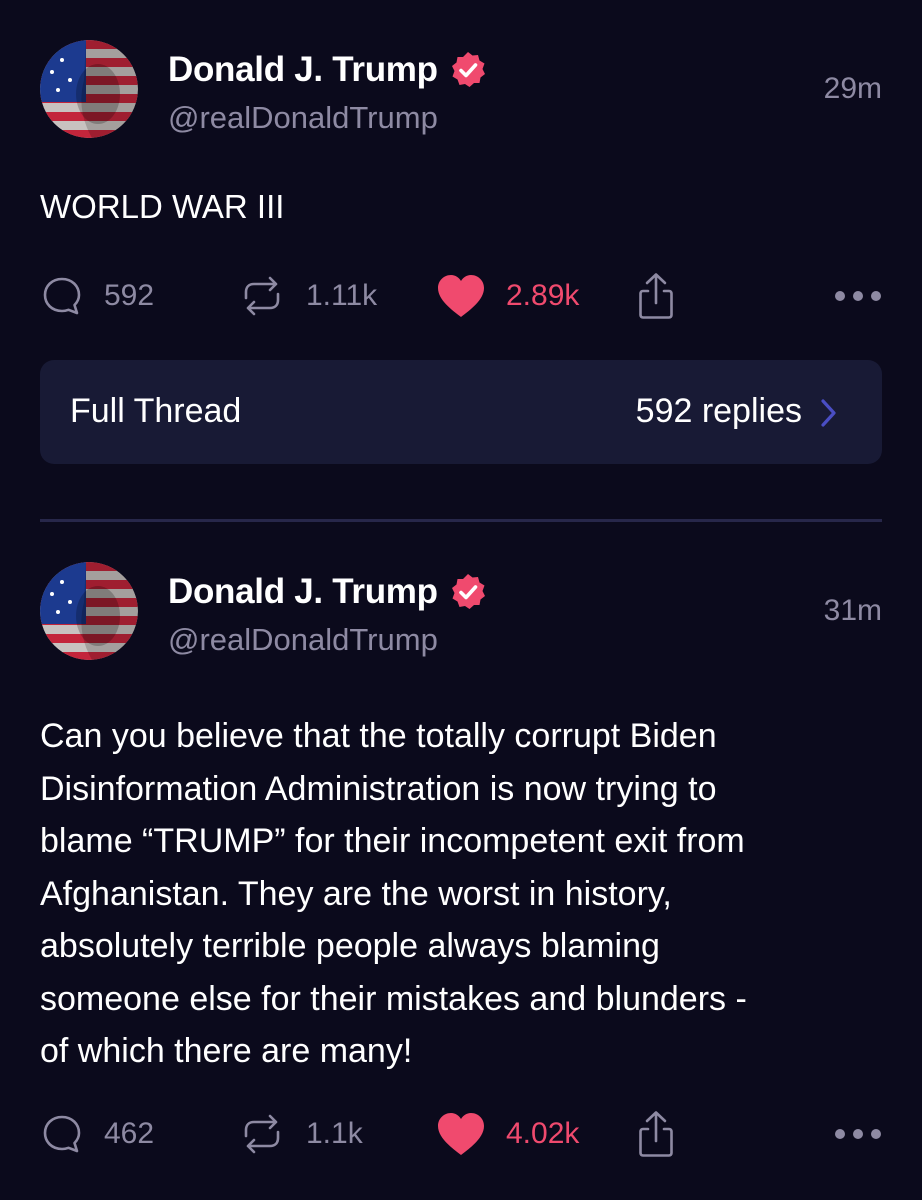 This screenshot has height=1200, width=922. What do you see at coordinates (129, 295) in the screenshot?
I see `reply-count: 592` at bounding box center [129, 295].